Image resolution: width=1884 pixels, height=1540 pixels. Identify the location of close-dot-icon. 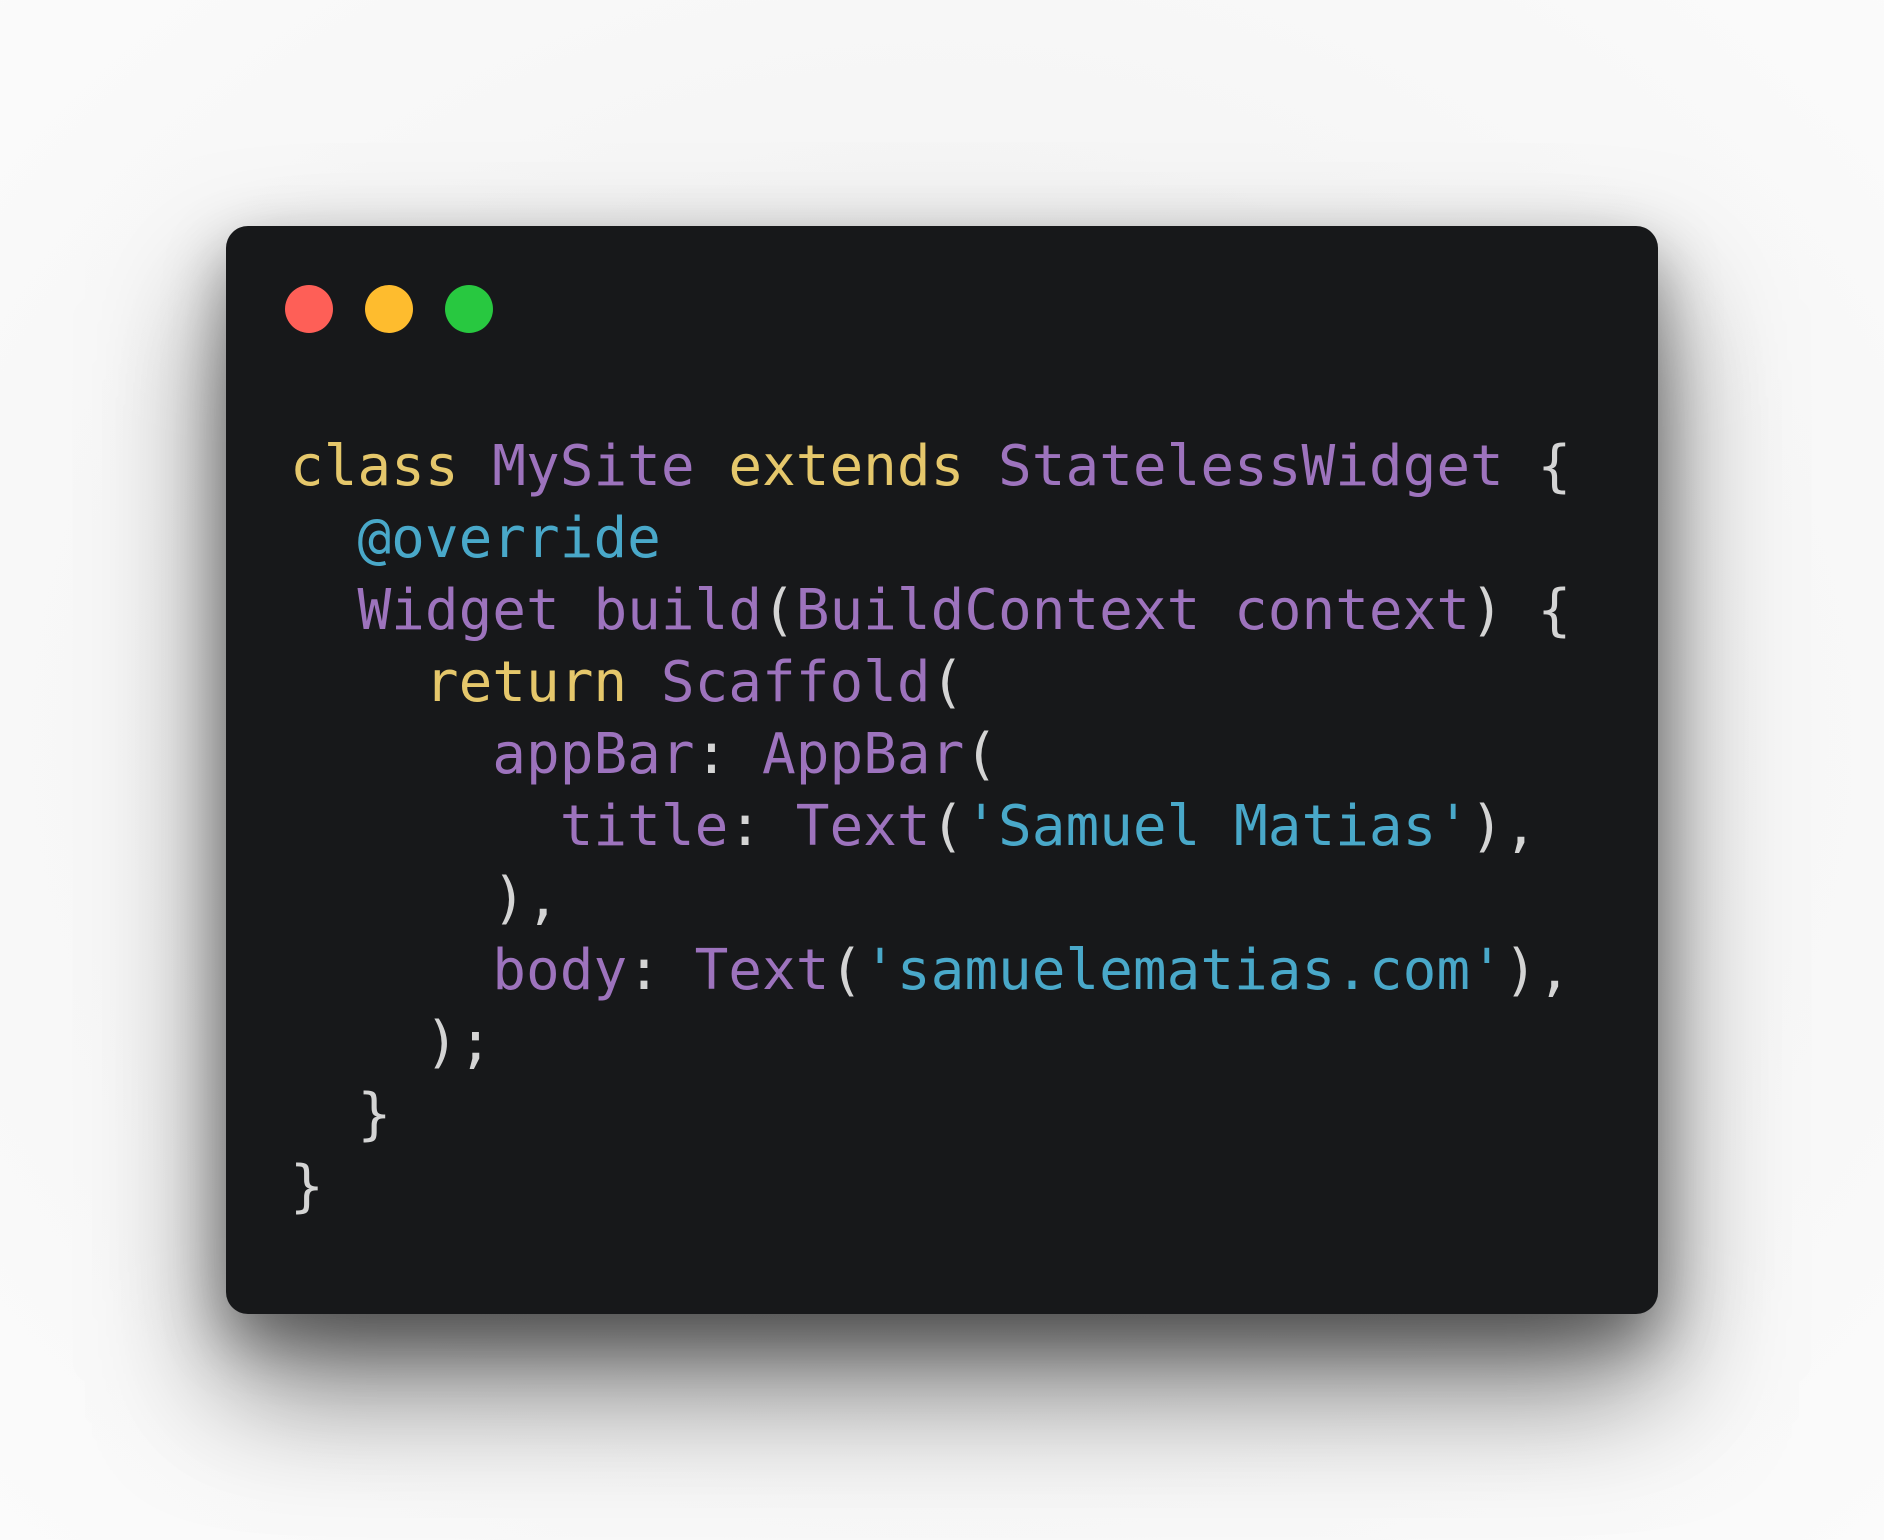
(309, 309).